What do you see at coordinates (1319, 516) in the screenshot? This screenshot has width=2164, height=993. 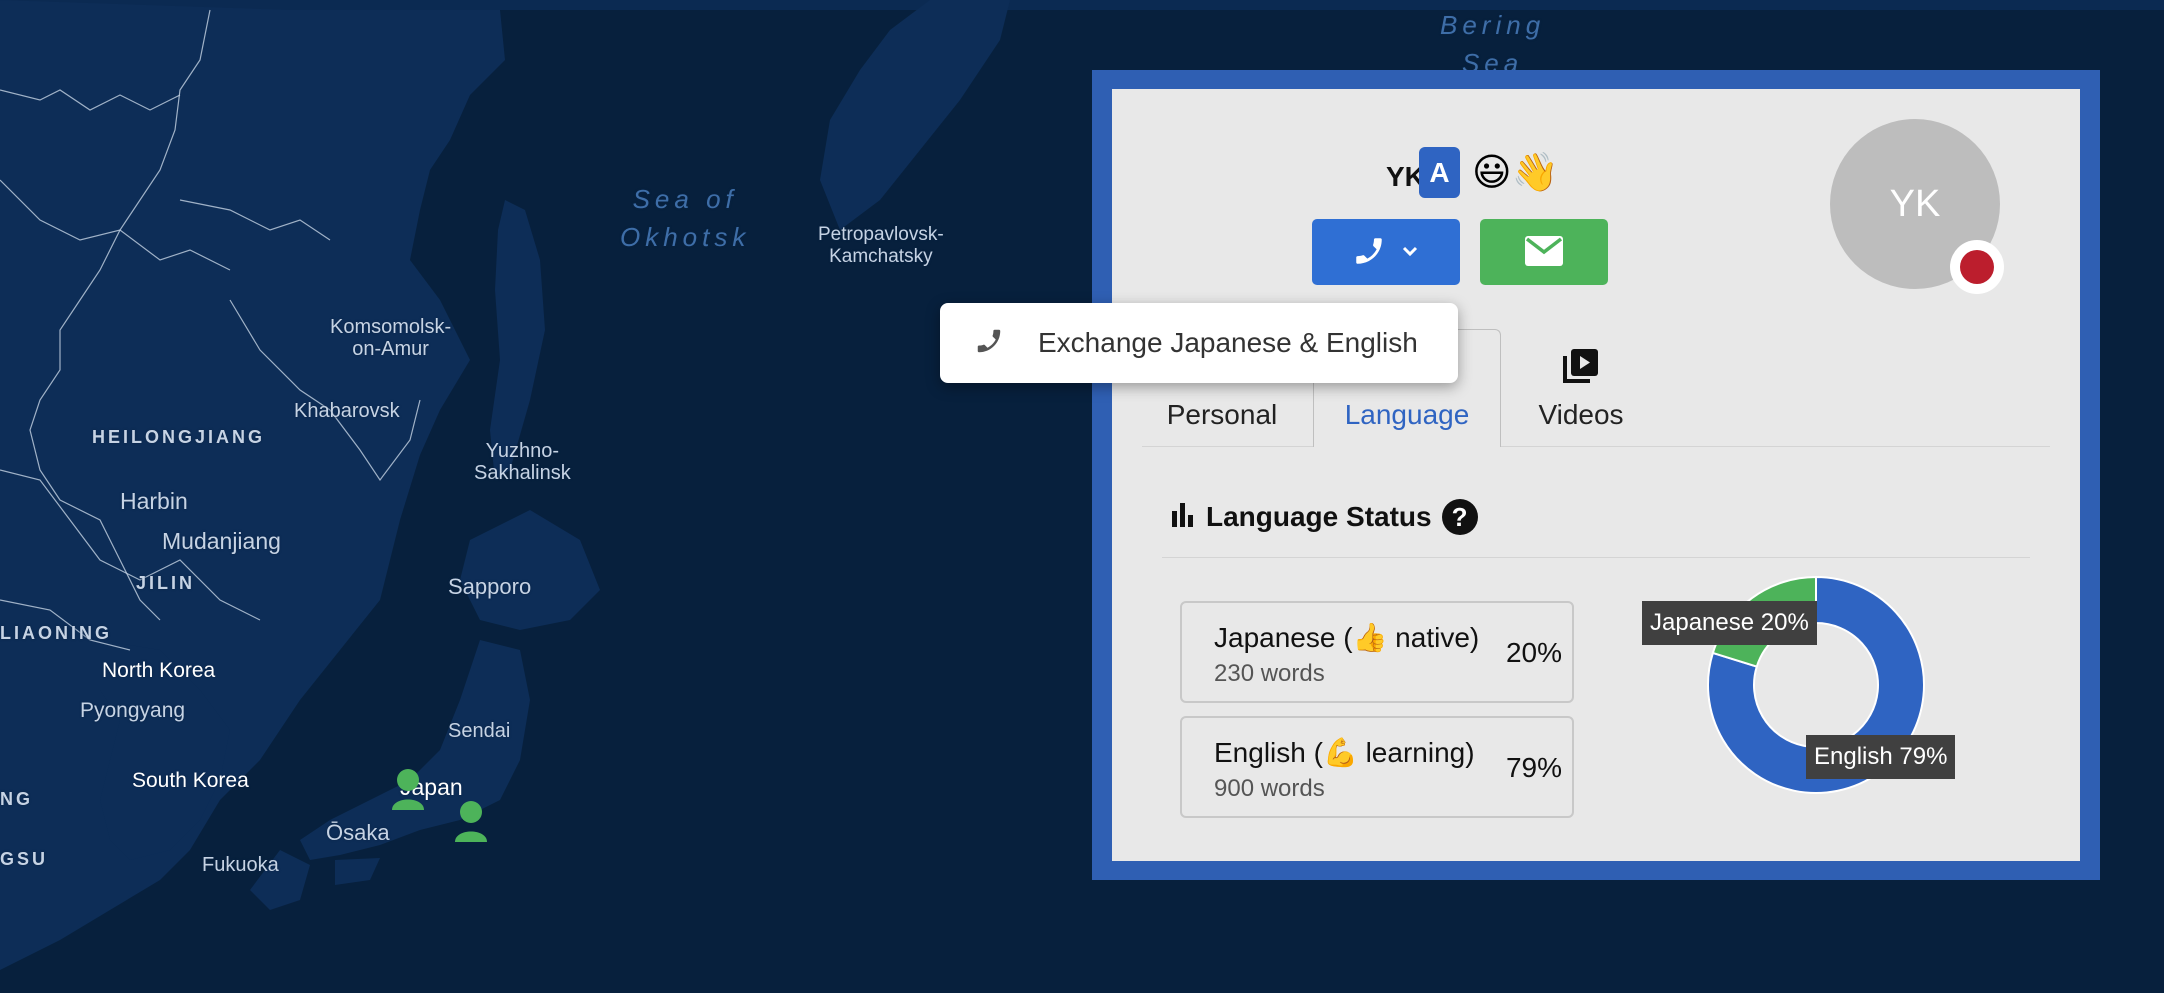 I see `language-status-title: Language Status` at bounding box center [1319, 516].